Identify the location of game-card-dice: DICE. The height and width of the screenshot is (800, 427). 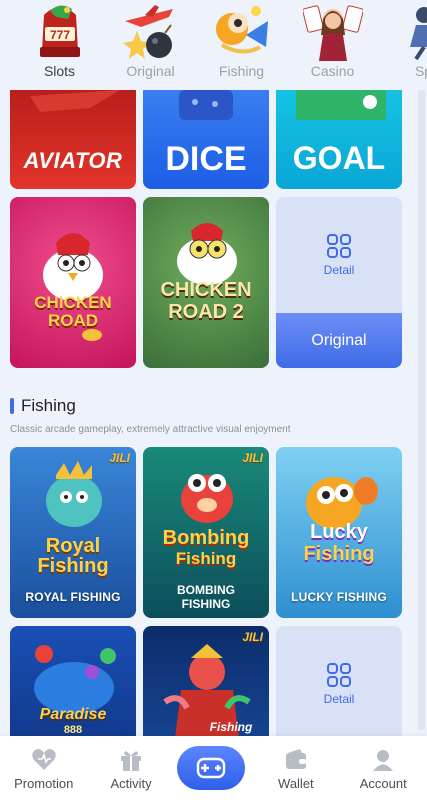
(206, 139).